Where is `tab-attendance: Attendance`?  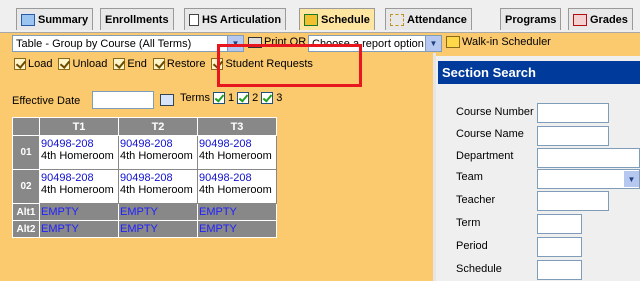 tab-attendance: Attendance is located at coordinates (428, 19).